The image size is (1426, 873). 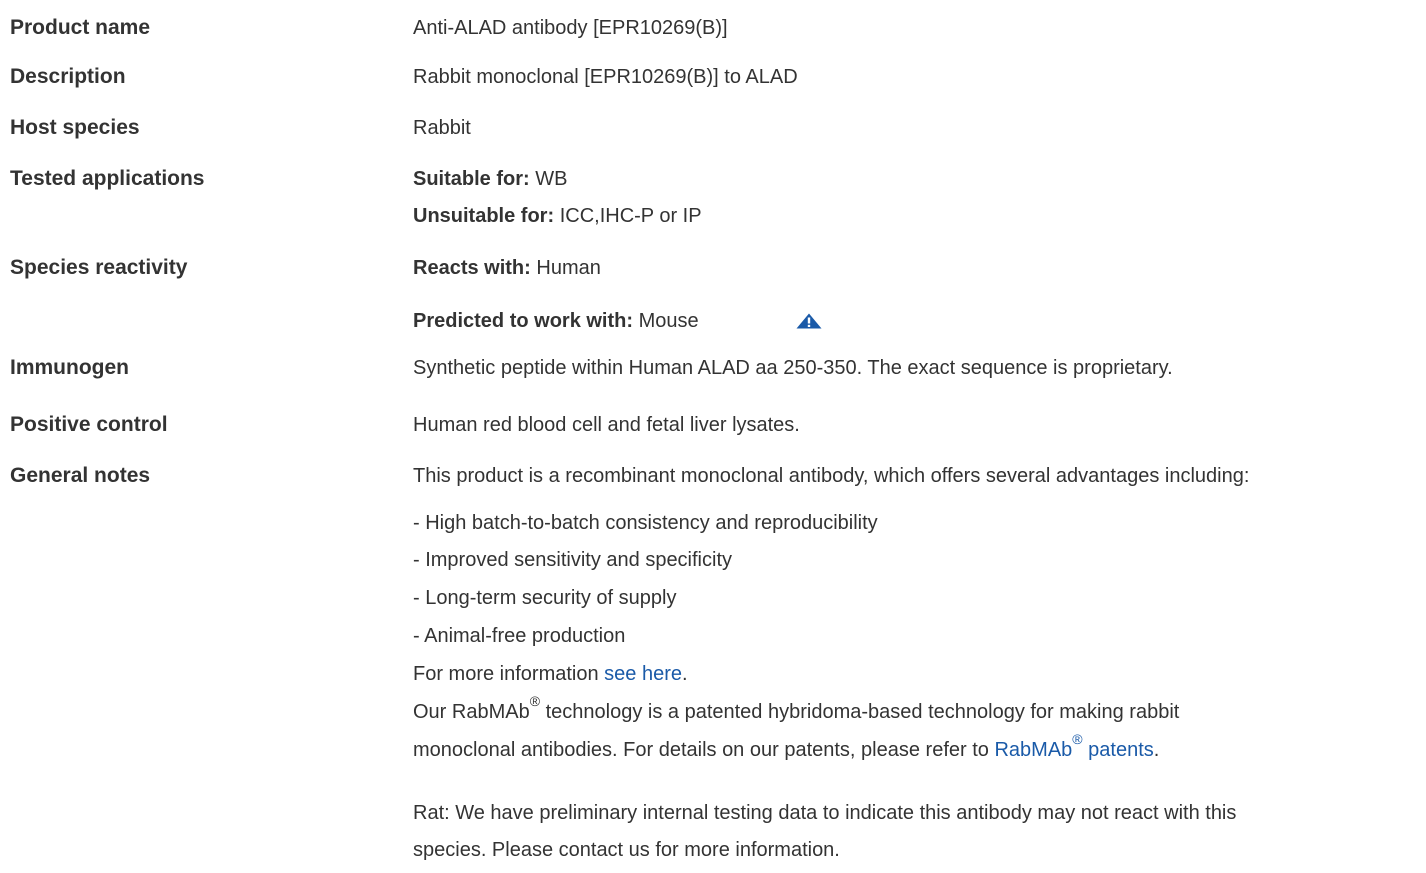 What do you see at coordinates (643, 674) in the screenshot?
I see `see-here-link: see here` at bounding box center [643, 674].